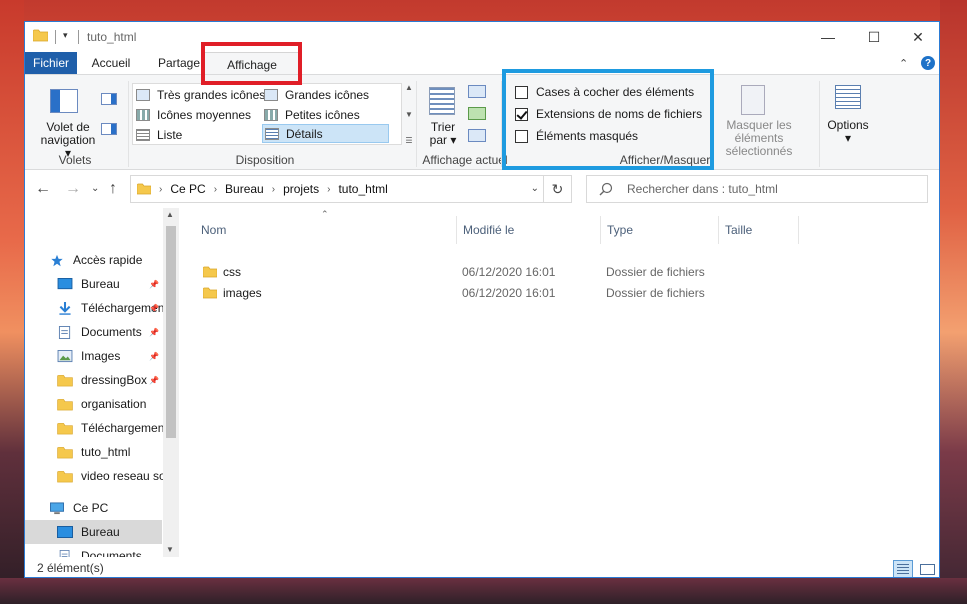 The width and height of the screenshot is (967, 604). What do you see at coordinates (271, 114) in the screenshot?
I see `small-icons-icon` at bounding box center [271, 114].